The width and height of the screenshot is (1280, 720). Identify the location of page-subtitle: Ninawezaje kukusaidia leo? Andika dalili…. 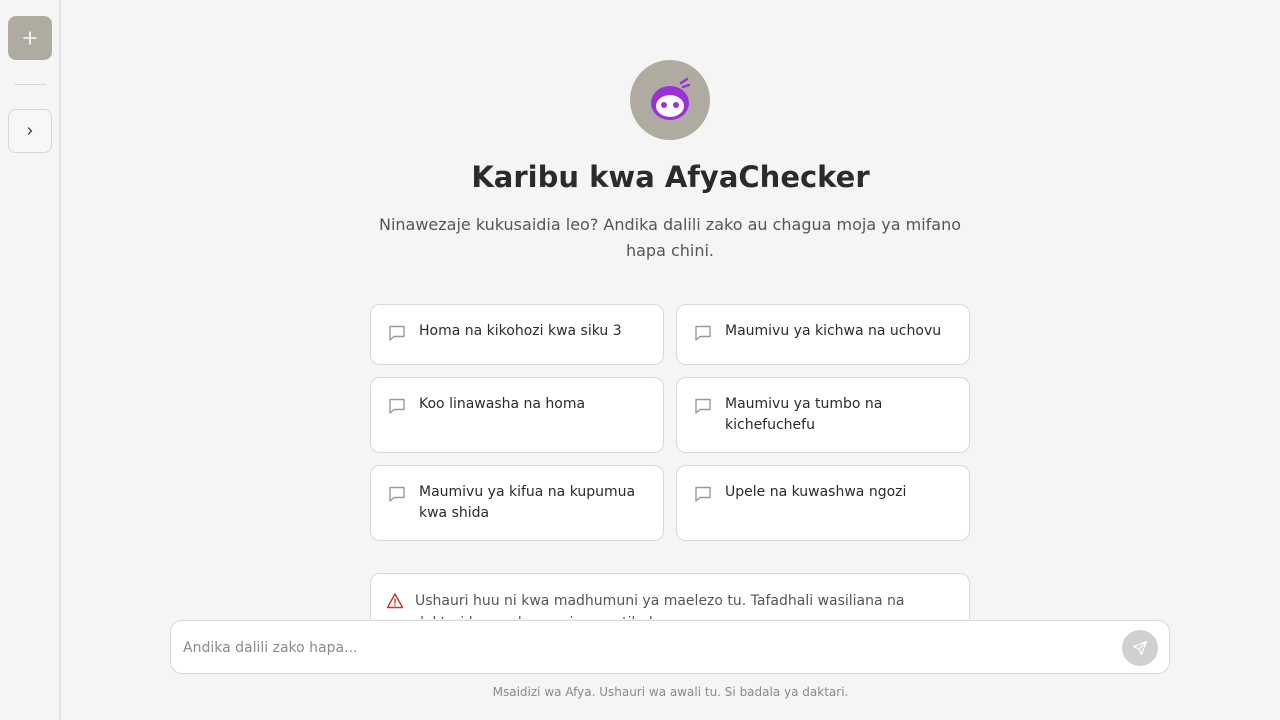
(670, 237).